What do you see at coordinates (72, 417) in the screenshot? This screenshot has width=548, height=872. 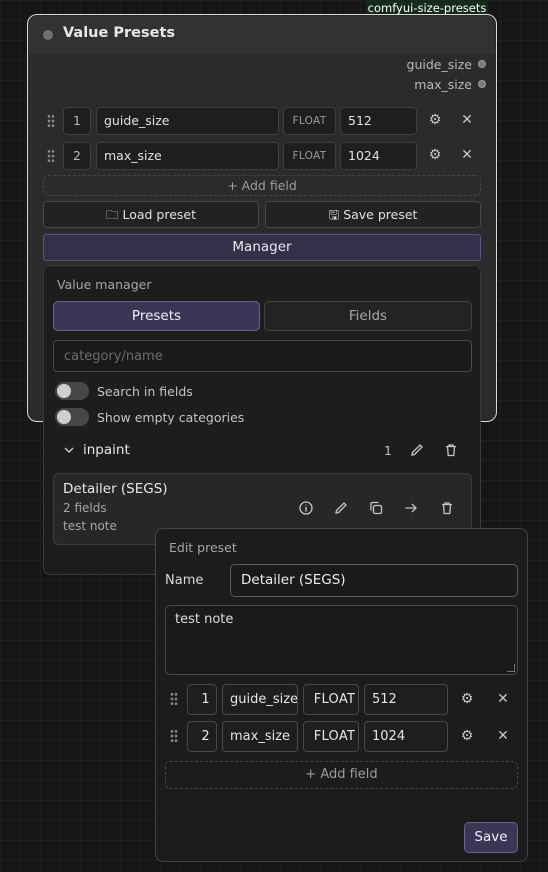 I see `show-empty-categories-toggle` at bounding box center [72, 417].